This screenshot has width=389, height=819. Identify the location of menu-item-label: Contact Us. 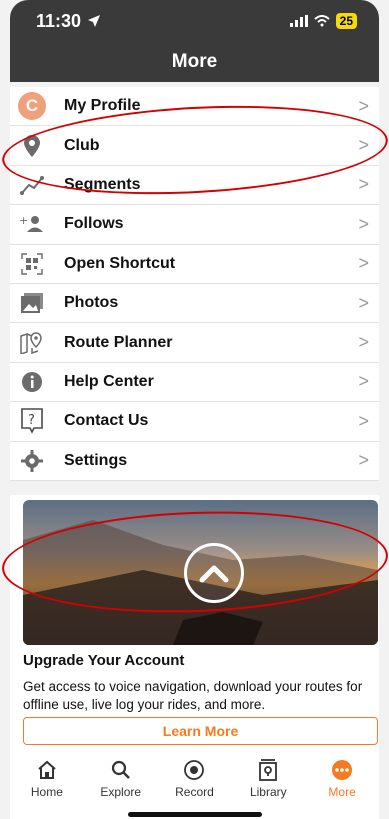
(106, 421).